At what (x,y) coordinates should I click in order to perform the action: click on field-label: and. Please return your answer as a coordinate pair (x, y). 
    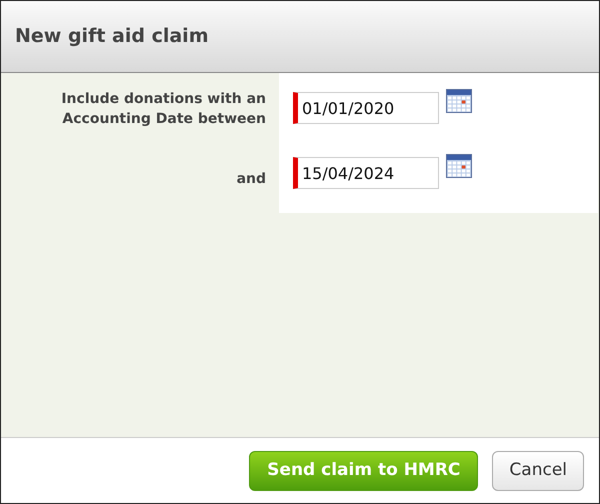
    Looking at the image, I should click on (251, 179).